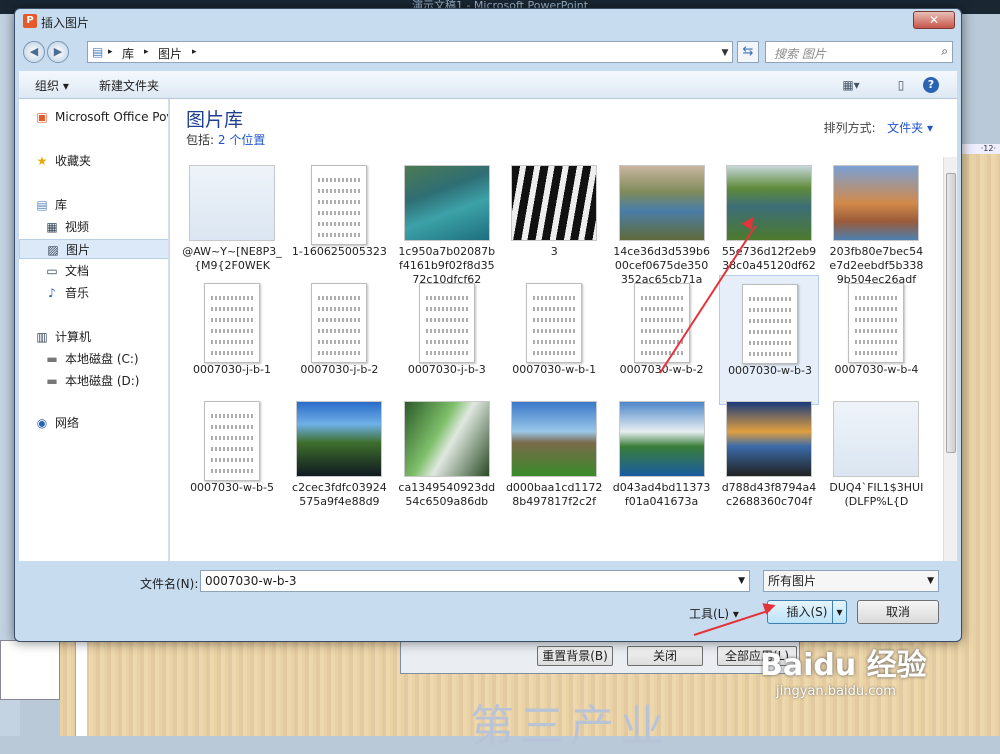 This screenshot has height=754, width=1000. I want to click on nav-label: Microsoft Office Pov, so click(112, 117).